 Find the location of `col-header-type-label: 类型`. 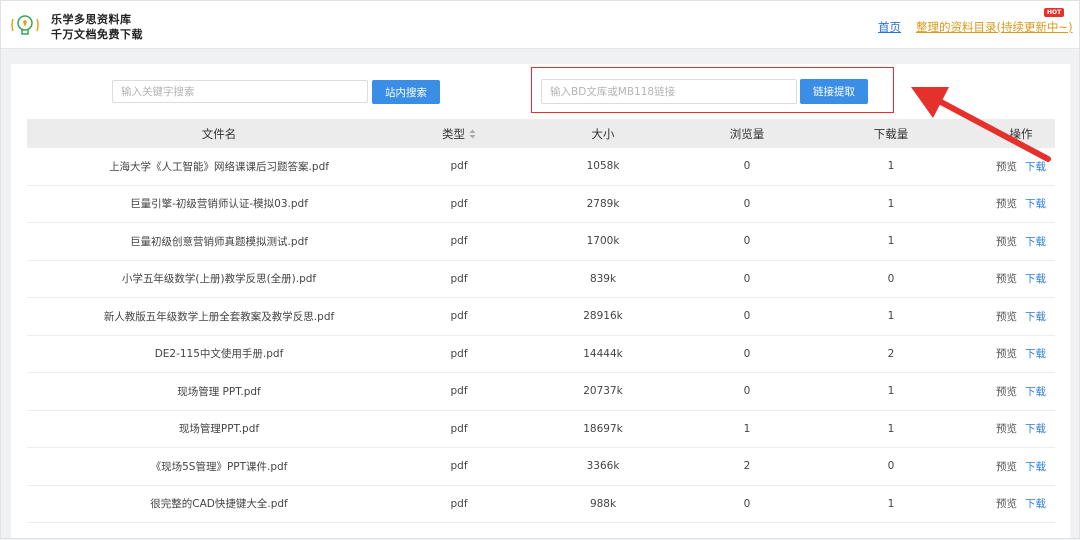

col-header-type-label: 类型 is located at coordinates (453, 133).